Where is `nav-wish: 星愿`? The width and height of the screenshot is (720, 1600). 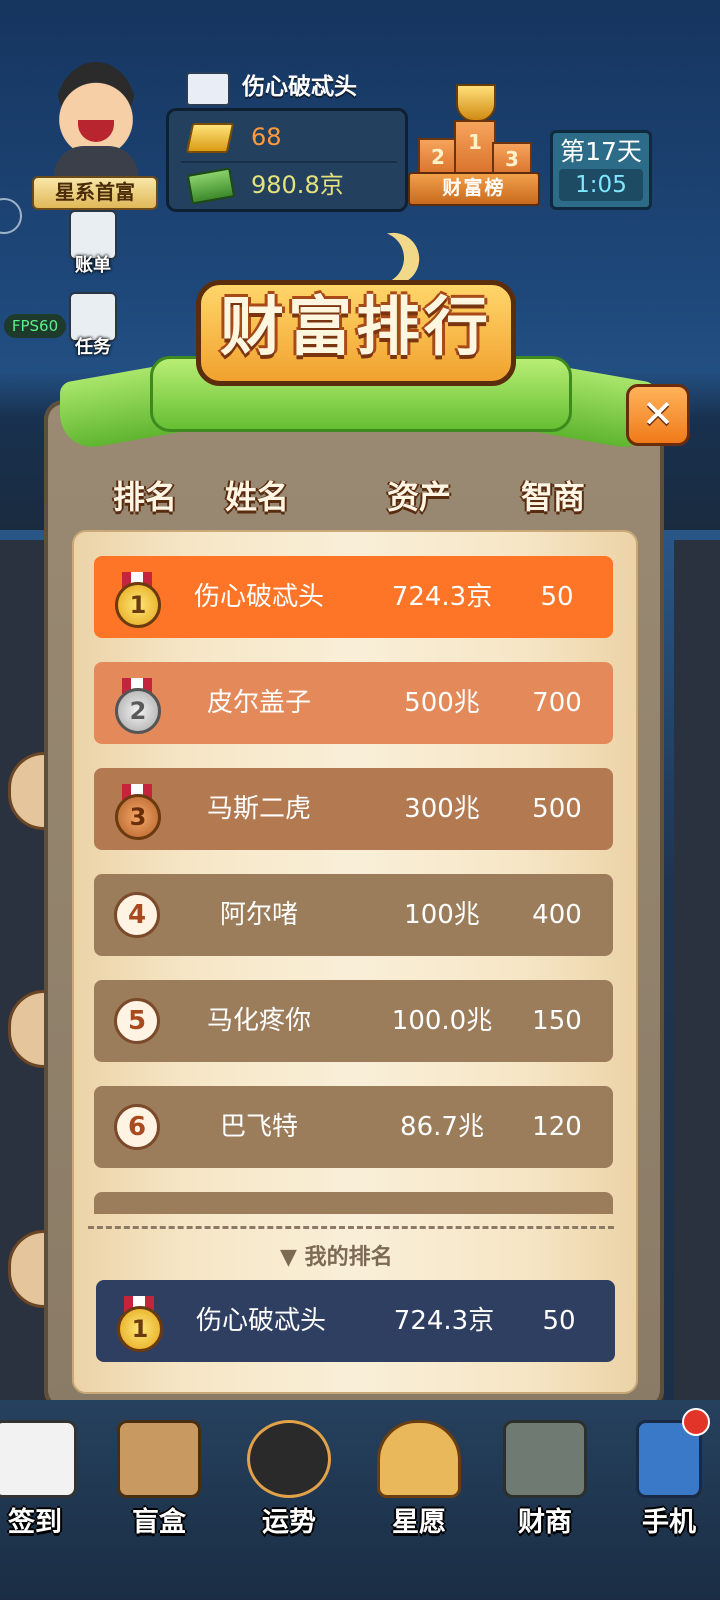 nav-wish: 星愿 is located at coordinates (419, 1476).